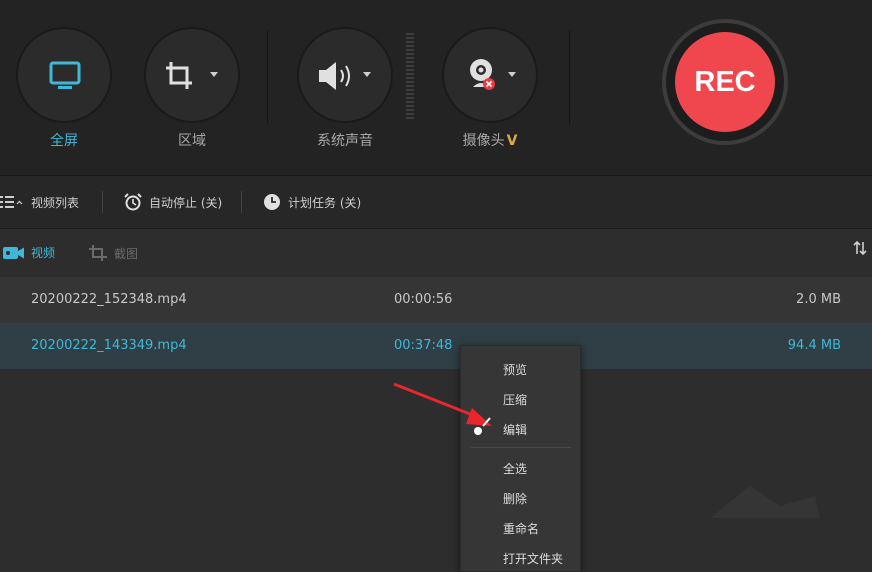 Image resolution: width=872 pixels, height=572 pixels. I want to click on list-icon, so click(11, 202).